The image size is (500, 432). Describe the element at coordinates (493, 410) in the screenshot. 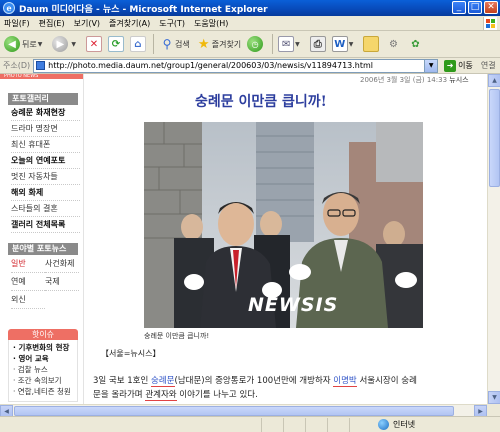

I see `scrollbar-corner` at that location.